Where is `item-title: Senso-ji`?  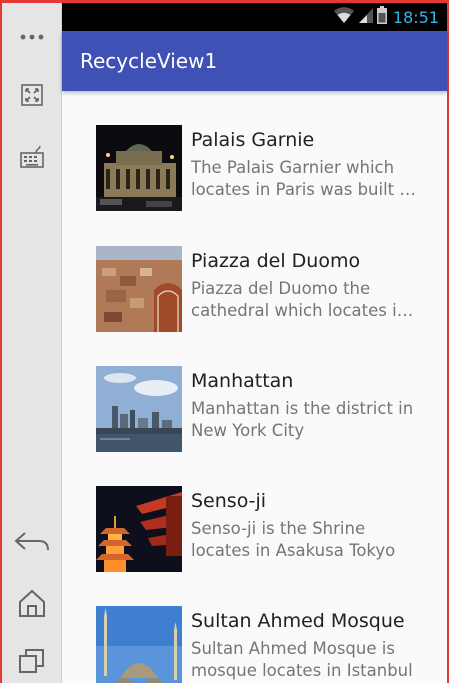 item-title: Senso-ji is located at coordinates (229, 501).